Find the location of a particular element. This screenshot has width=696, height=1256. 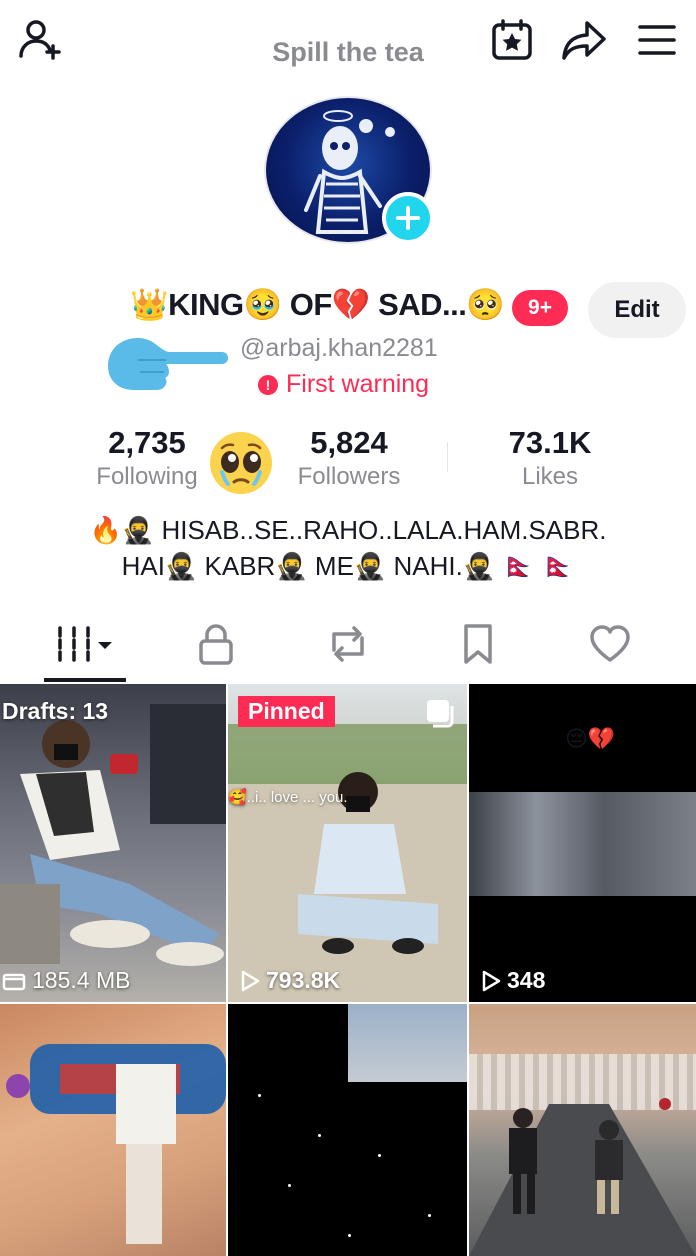

tab-videos is located at coordinates (85, 644).